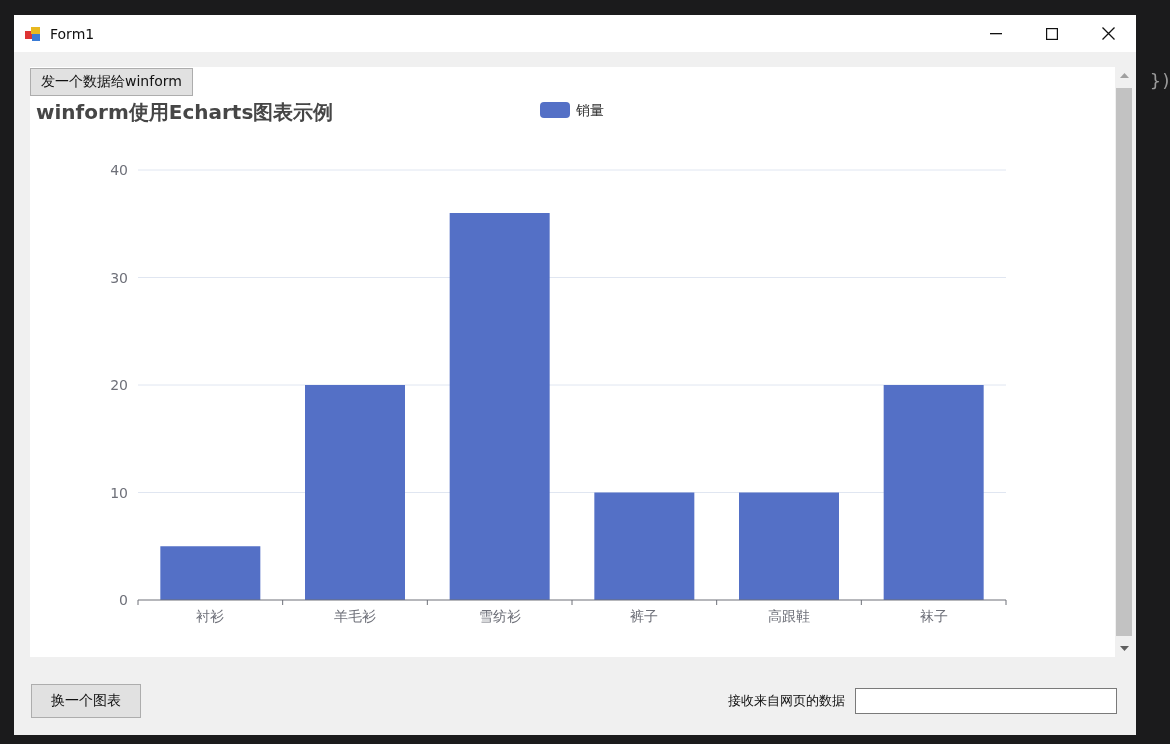  What do you see at coordinates (499, 616) in the screenshot?
I see `x-tick-label: 雪纺衫` at bounding box center [499, 616].